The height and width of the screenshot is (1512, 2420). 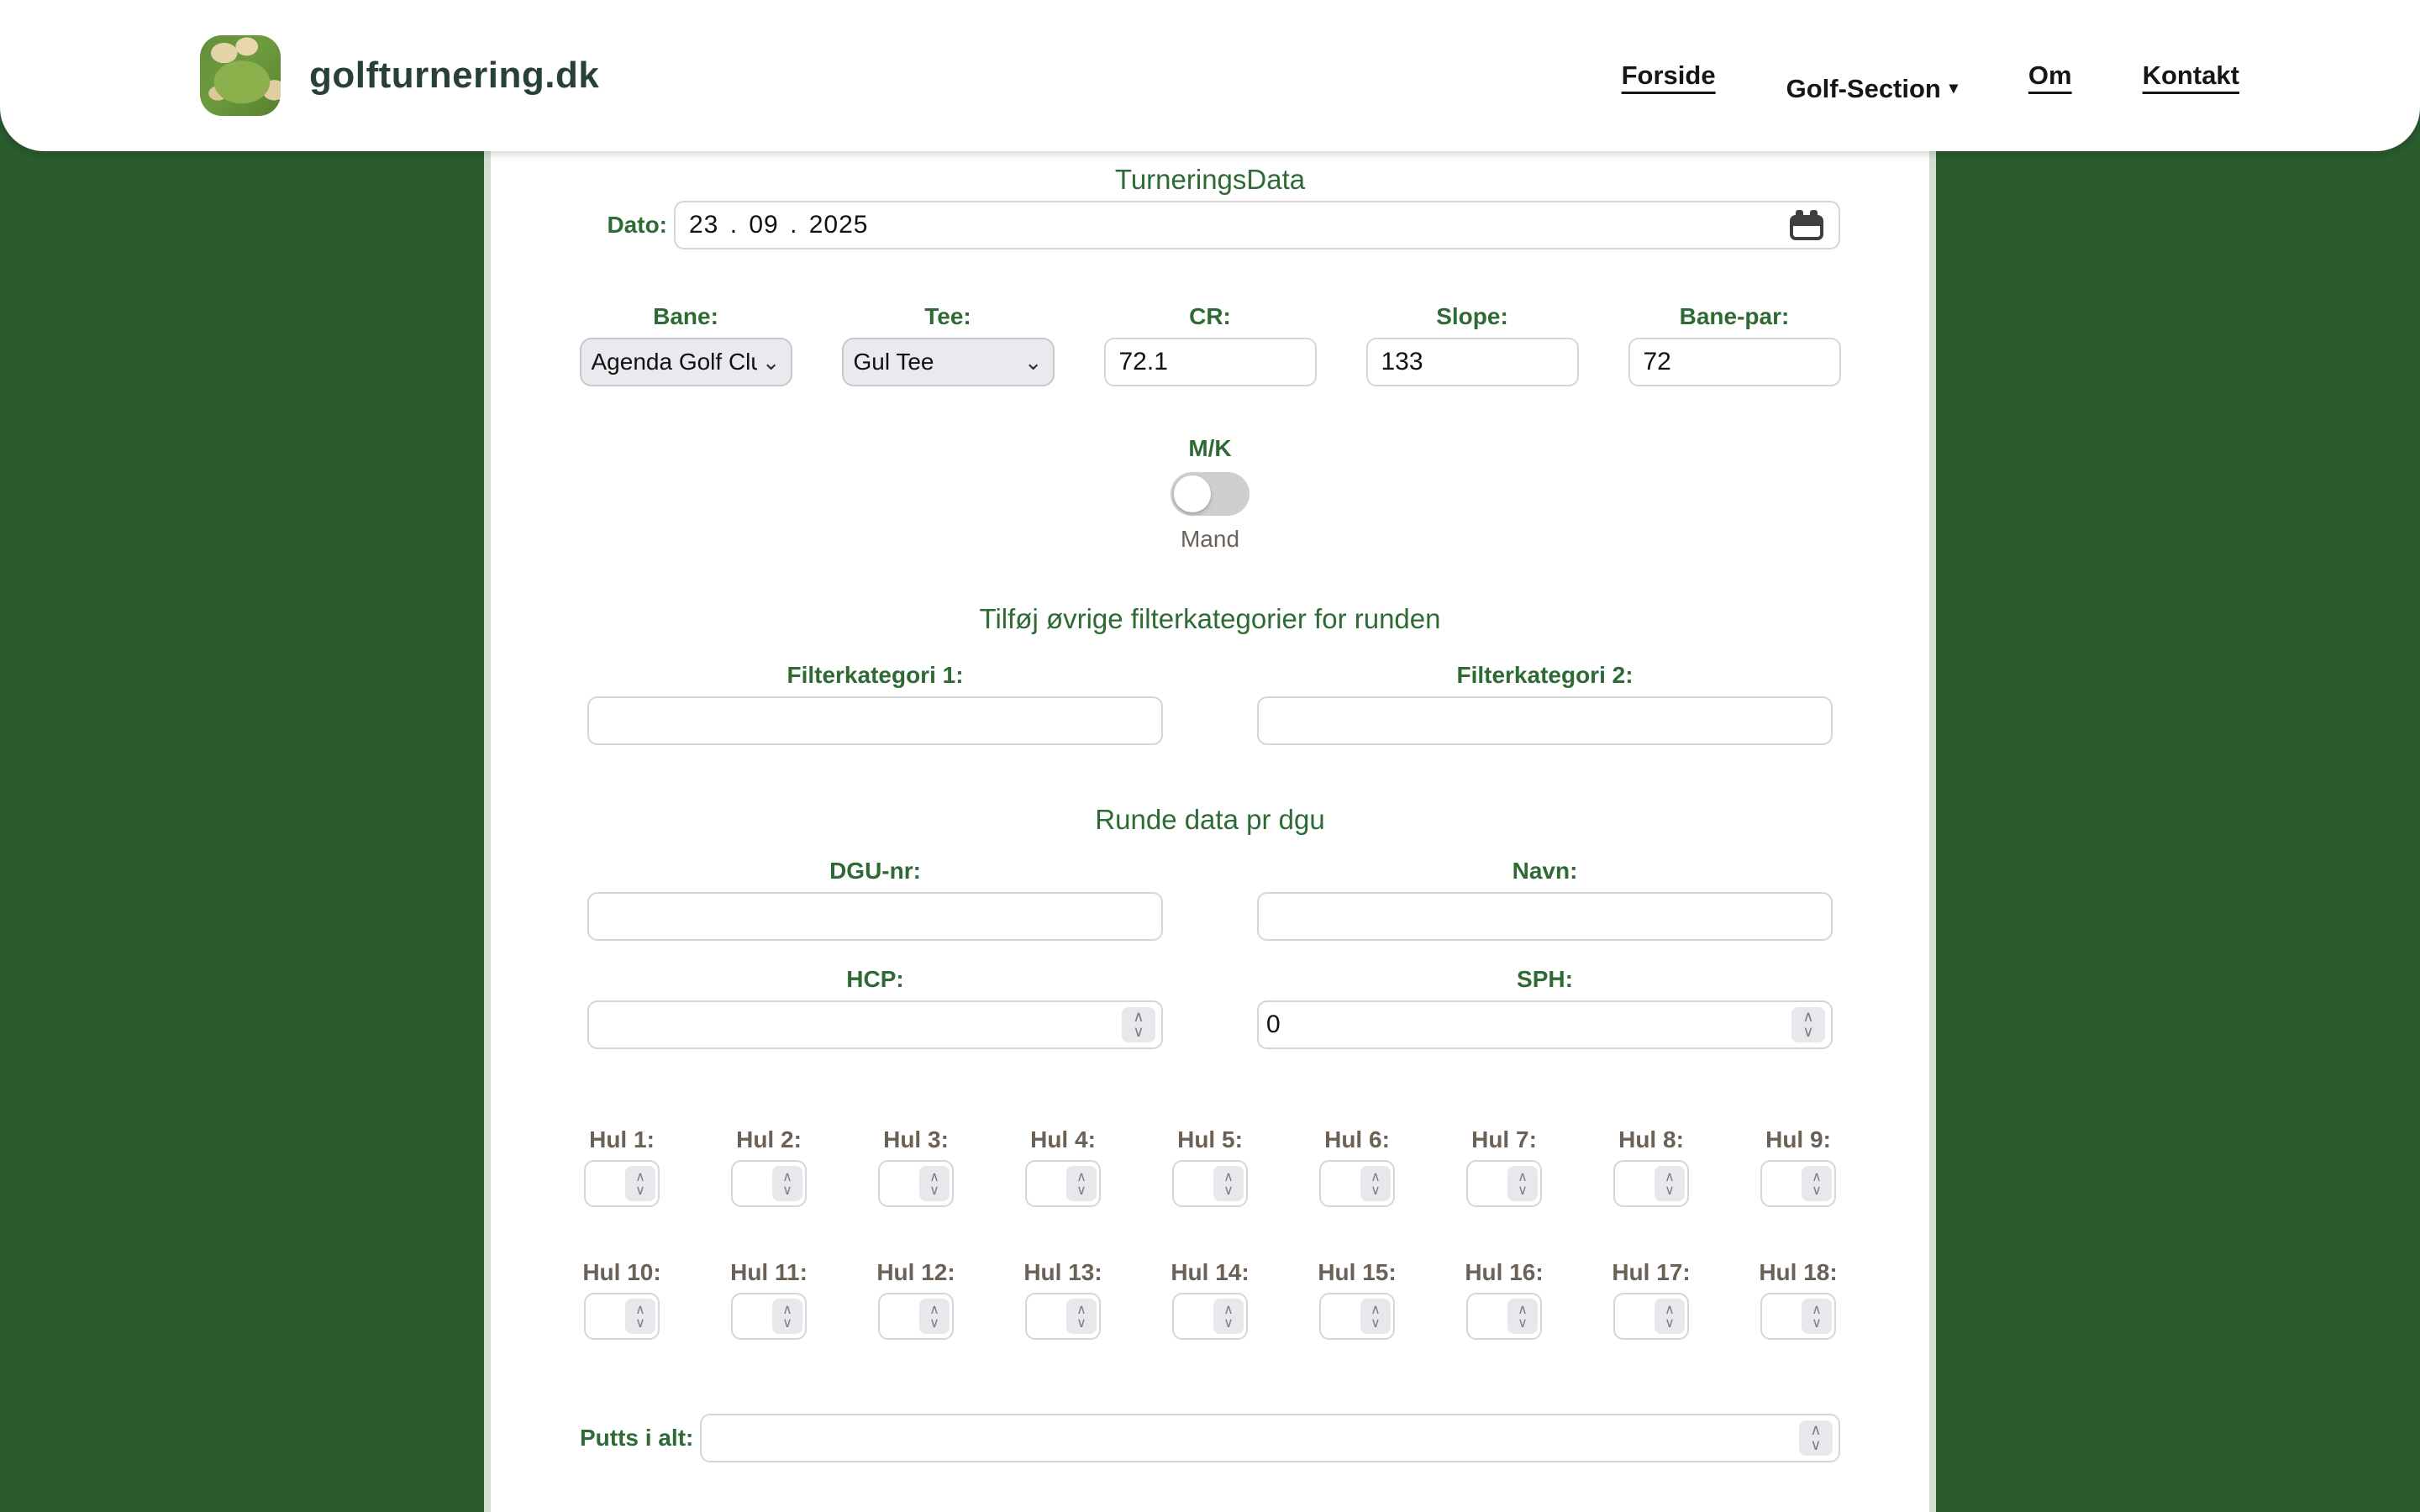 What do you see at coordinates (1545, 979) in the screenshot?
I see `sph-label: SPH:` at bounding box center [1545, 979].